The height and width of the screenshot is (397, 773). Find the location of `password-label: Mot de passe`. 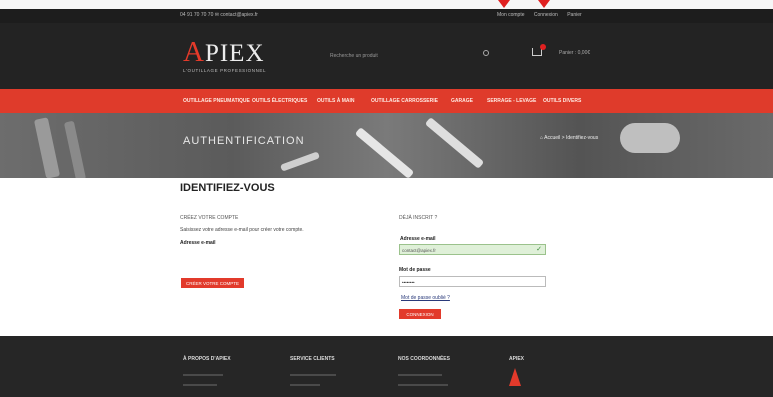

password-label: Mot de passe is located at coordinates (415, 270).